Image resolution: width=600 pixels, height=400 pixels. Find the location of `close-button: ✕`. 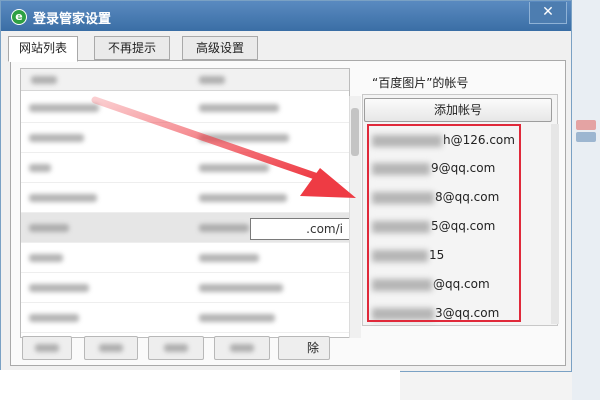

close-button: ✕ is located at coordinates (548, 13).